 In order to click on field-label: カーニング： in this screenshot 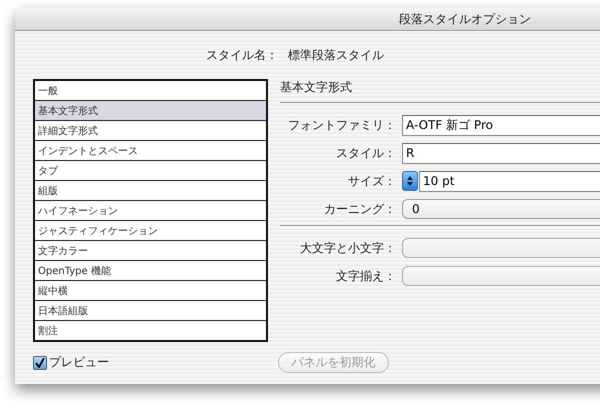, I will do `click(359, 209)`.